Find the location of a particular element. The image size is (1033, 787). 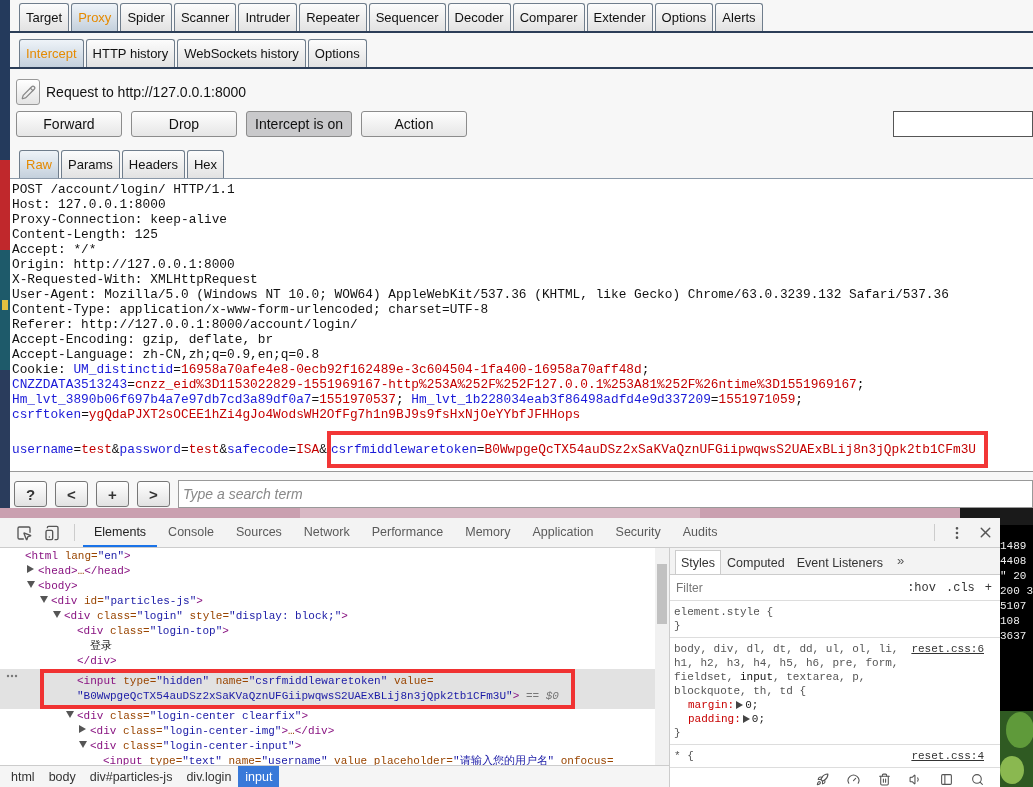

dom-node: </div> is located at coordinates (327, 661).